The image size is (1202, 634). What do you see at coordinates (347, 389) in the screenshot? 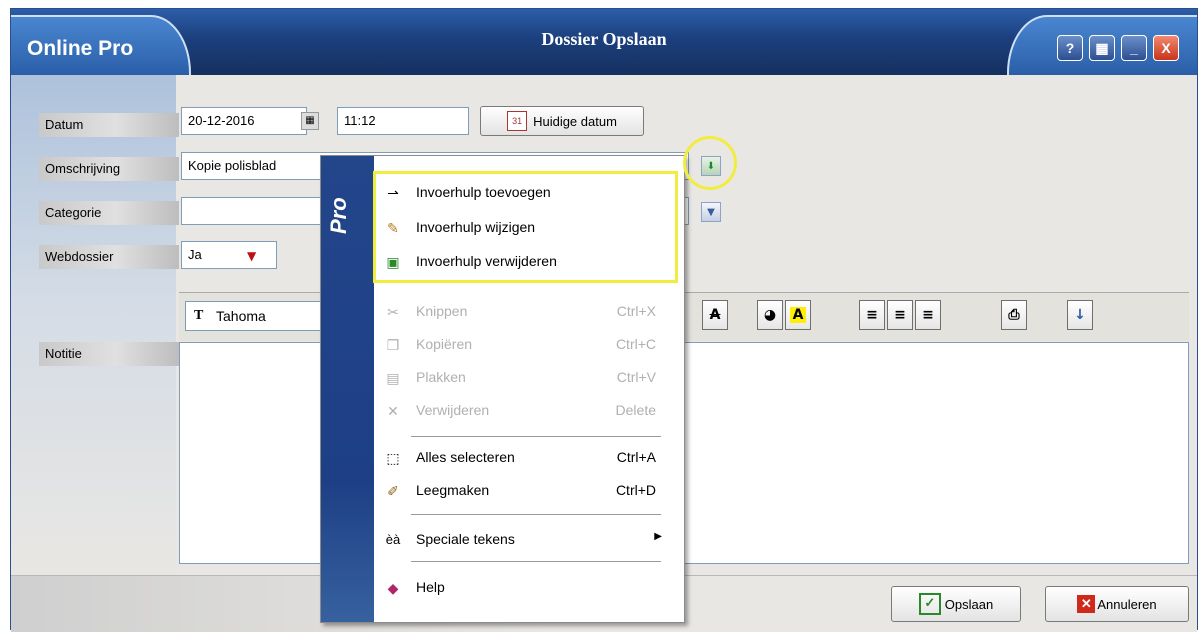
I see `menu-brand-strip: Pro` at bounding box center [347, 389].